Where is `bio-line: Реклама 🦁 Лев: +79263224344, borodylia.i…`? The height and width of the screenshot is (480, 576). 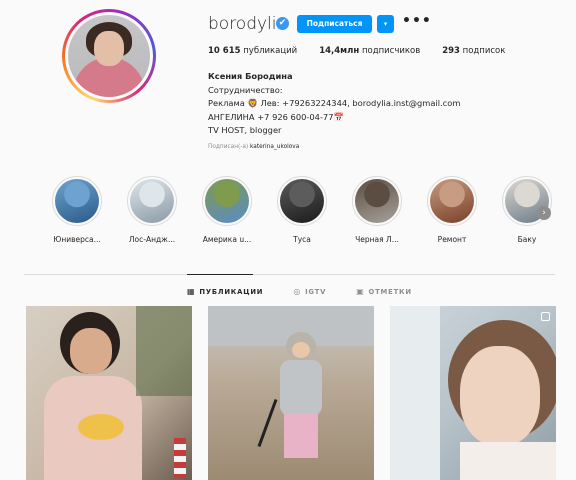
bio-line: Реклама 🦁 Лев: +79263224344, borodylia.i… is located at coordinates (334, 103).